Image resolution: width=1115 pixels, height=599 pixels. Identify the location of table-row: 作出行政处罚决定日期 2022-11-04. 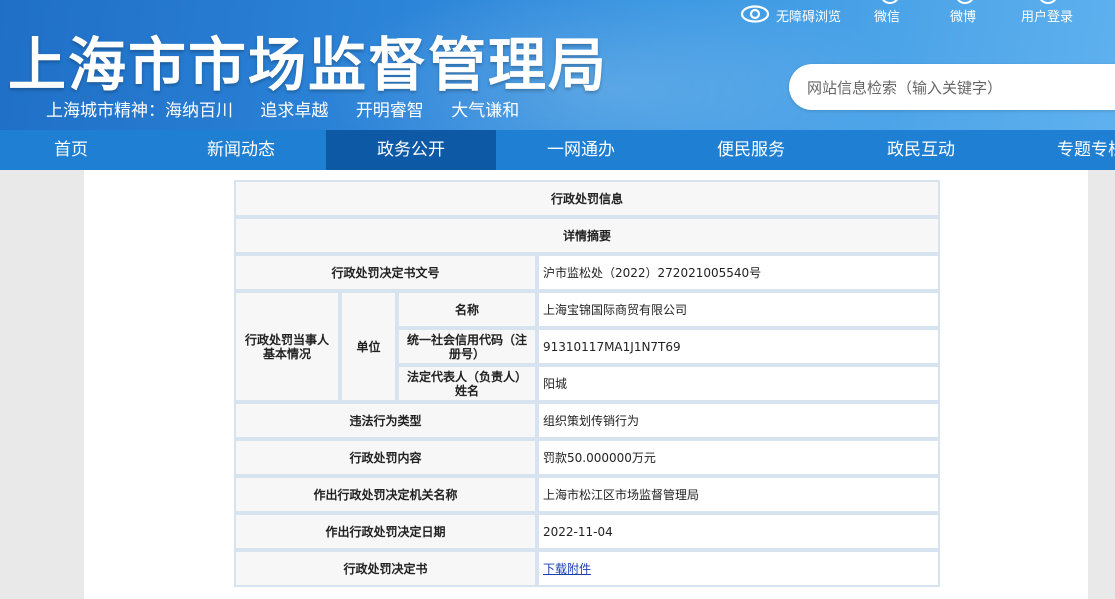
(587, 531).